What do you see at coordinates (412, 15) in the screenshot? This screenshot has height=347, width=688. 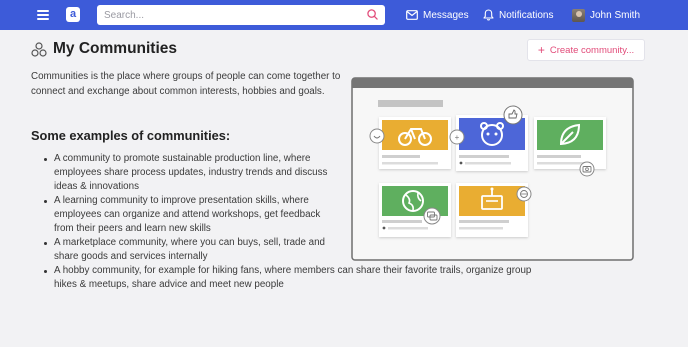 I see `mail-icon` at bounding box center [412, 15].